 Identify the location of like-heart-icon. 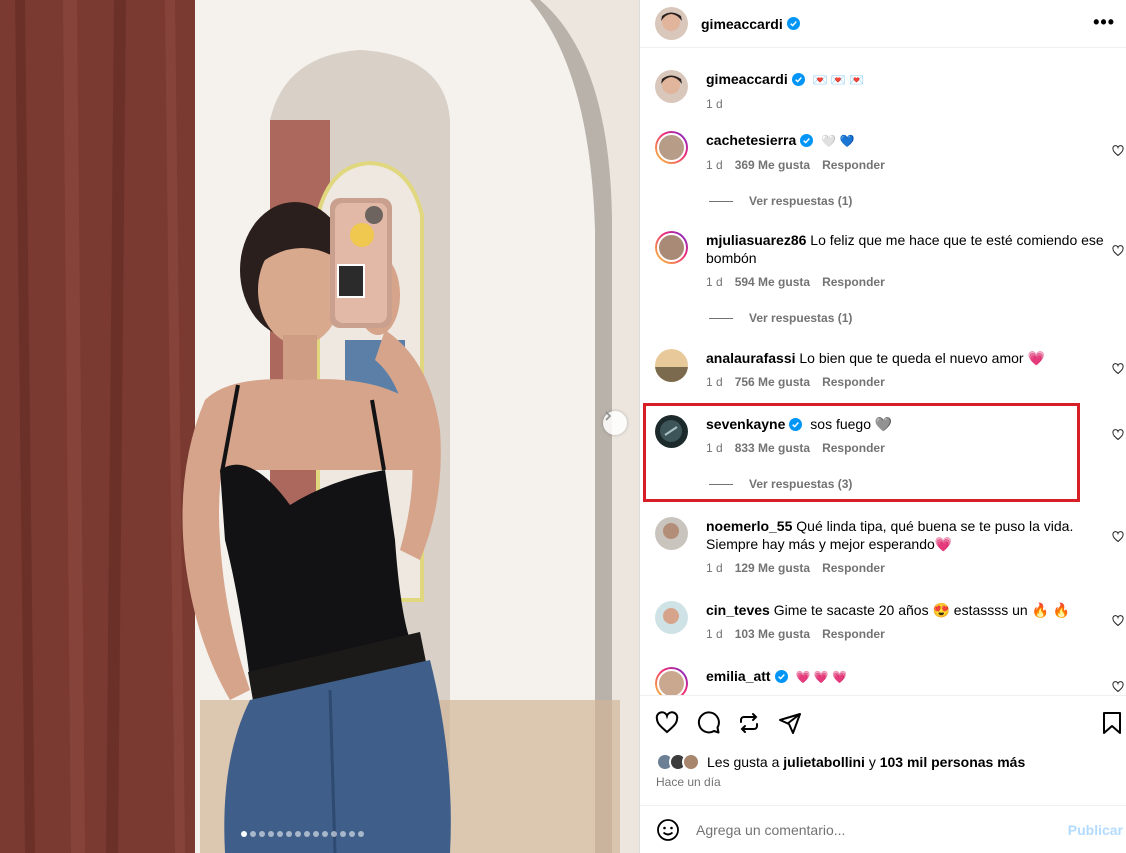
(667, 723).